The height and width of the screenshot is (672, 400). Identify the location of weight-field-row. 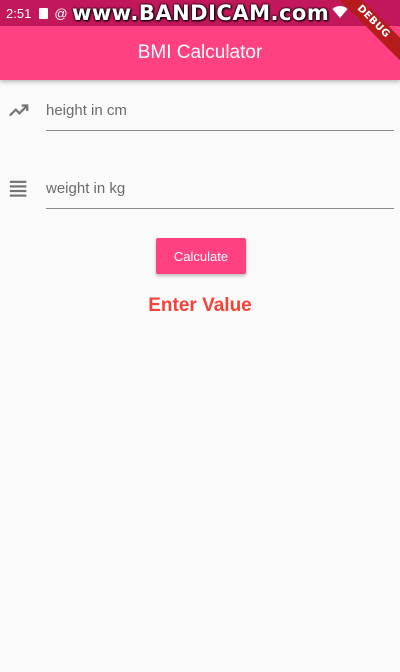
(200, 203).